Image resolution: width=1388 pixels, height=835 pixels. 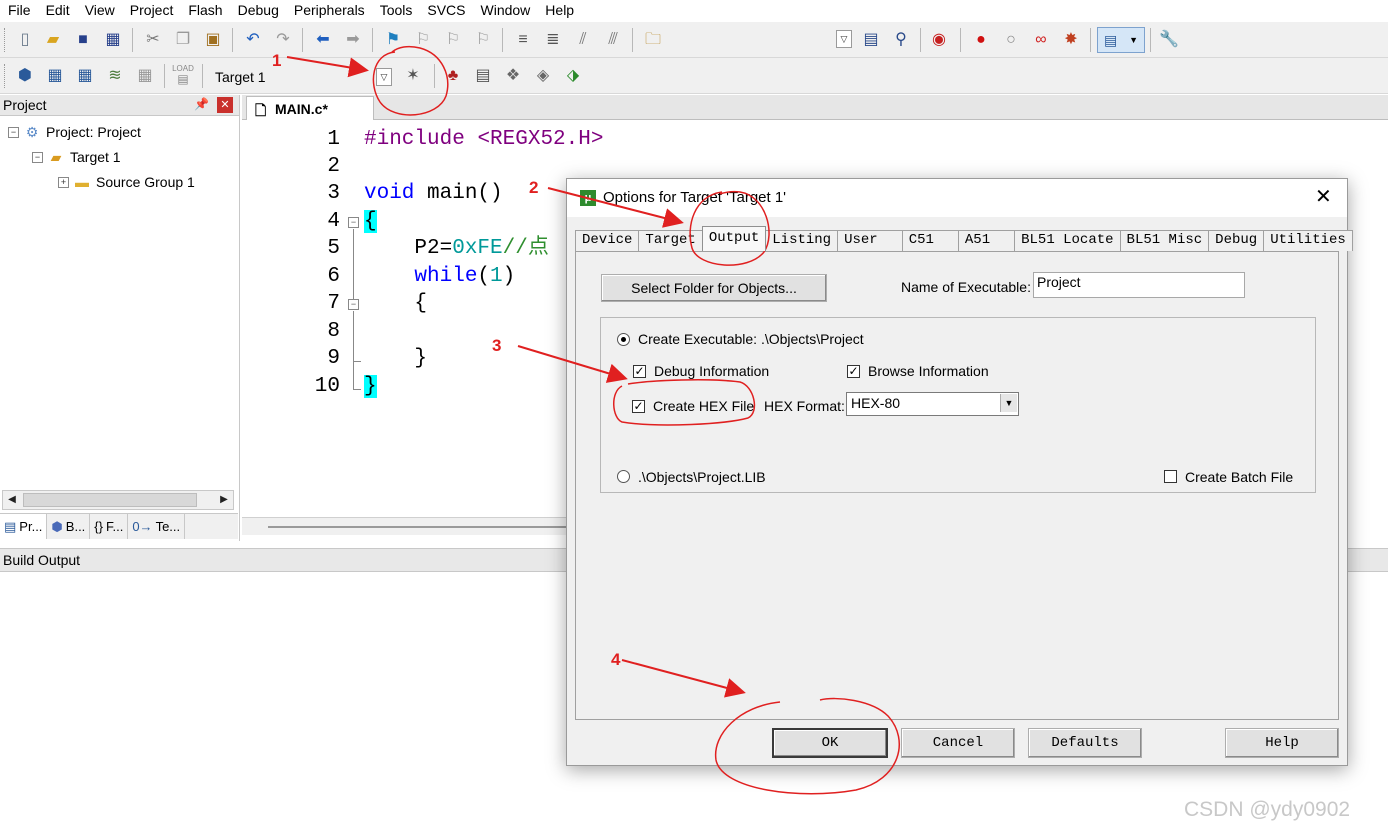 What do you see at coordinates (483, 40) in the screenshot?
I see `clear-bookmarks-icon: ⚐` at bounding box center [483, 40].